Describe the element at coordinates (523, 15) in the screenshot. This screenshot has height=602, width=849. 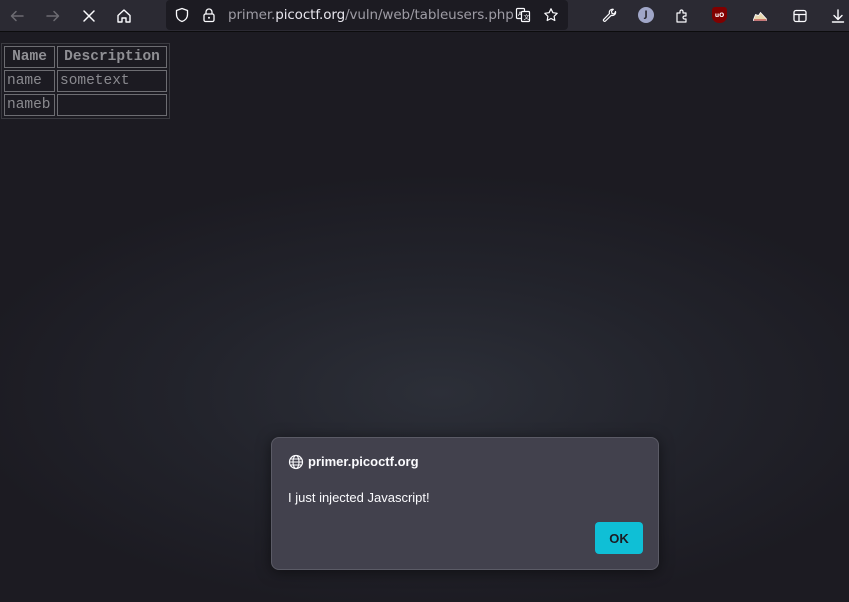
I see `translate-icon: A文` at that location.